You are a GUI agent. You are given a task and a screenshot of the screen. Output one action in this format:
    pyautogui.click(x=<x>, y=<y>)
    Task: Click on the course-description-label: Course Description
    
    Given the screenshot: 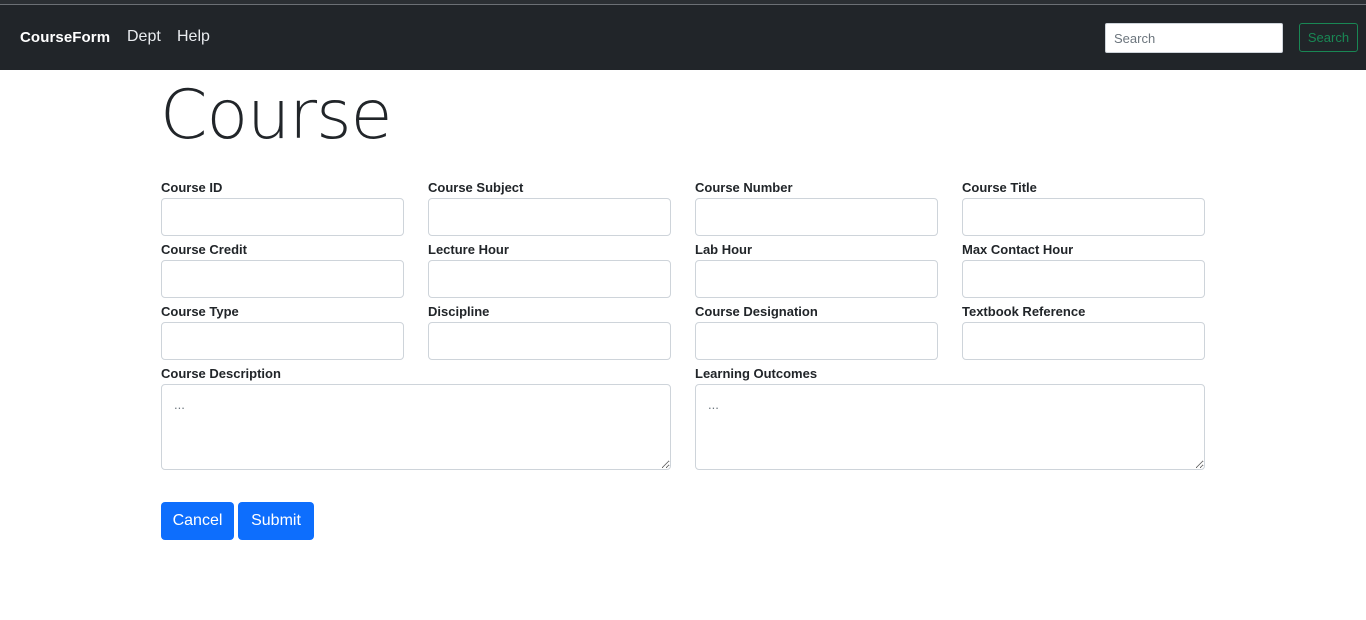 What is the action you would take?
    pyautogui.click(x=221, y=373)
    